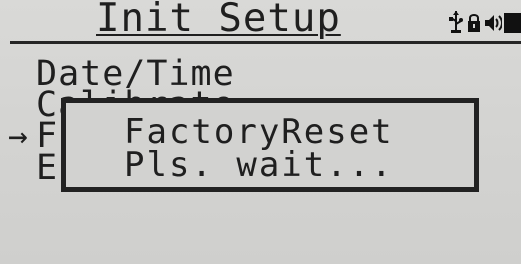 The height and width of the screenshot is (264, 521). I want to click on header-divider, so click(265, 42).